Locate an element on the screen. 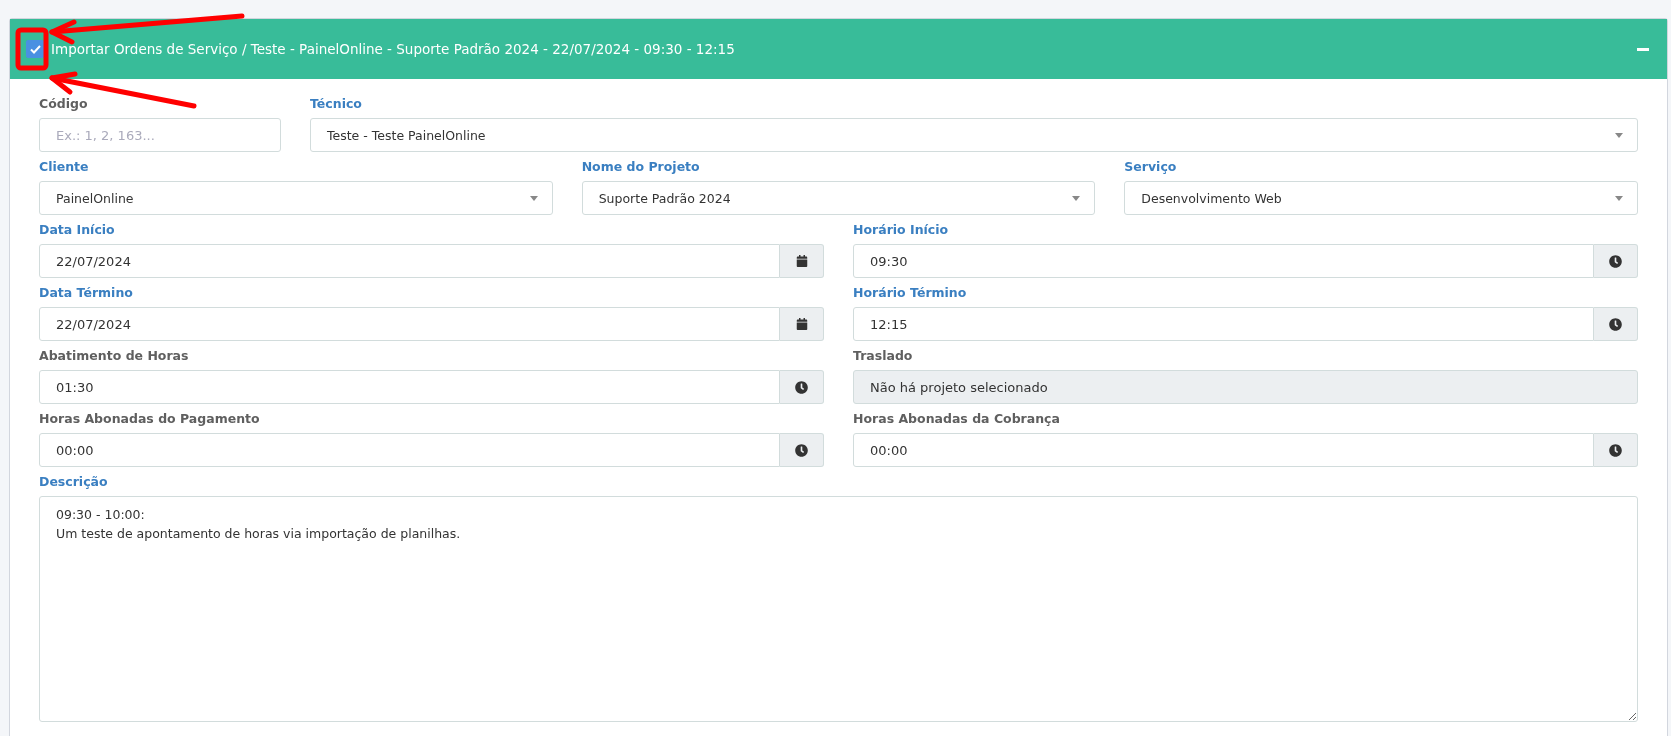  check-icon is located at coordinates (35, 49).